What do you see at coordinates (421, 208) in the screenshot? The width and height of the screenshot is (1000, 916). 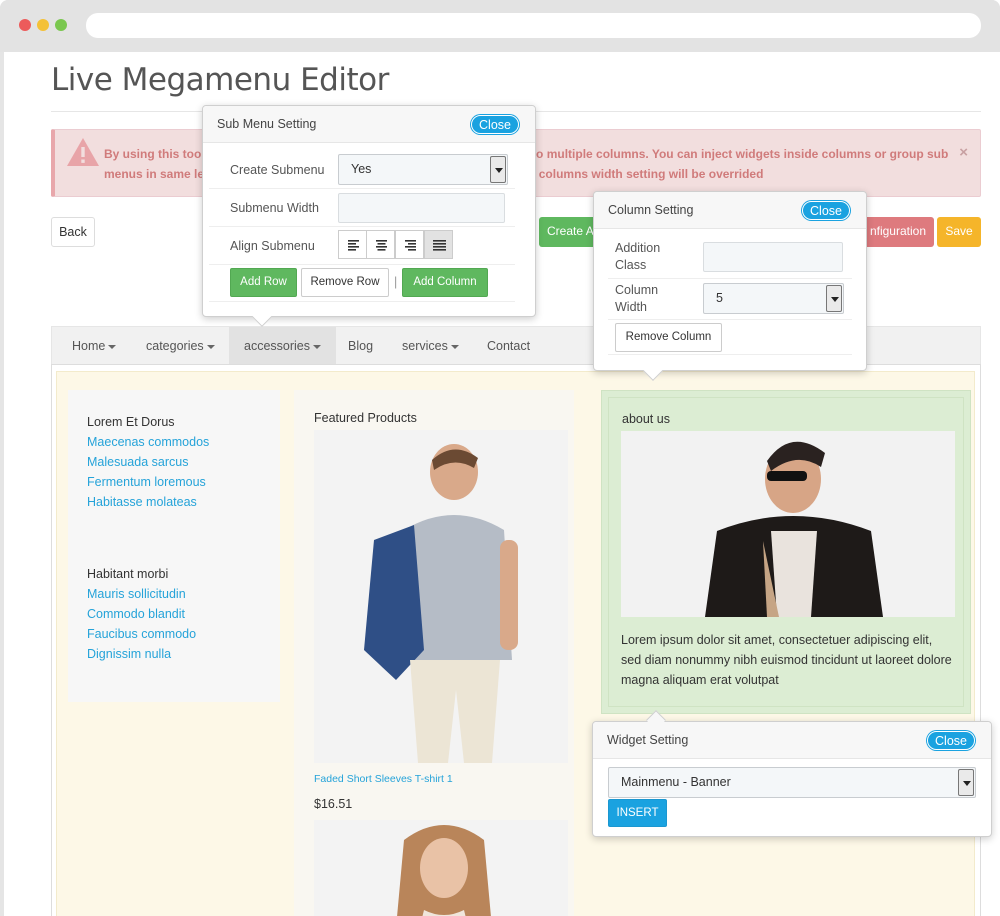 I see `submenu-width-input` at bounding box center [421, 208].